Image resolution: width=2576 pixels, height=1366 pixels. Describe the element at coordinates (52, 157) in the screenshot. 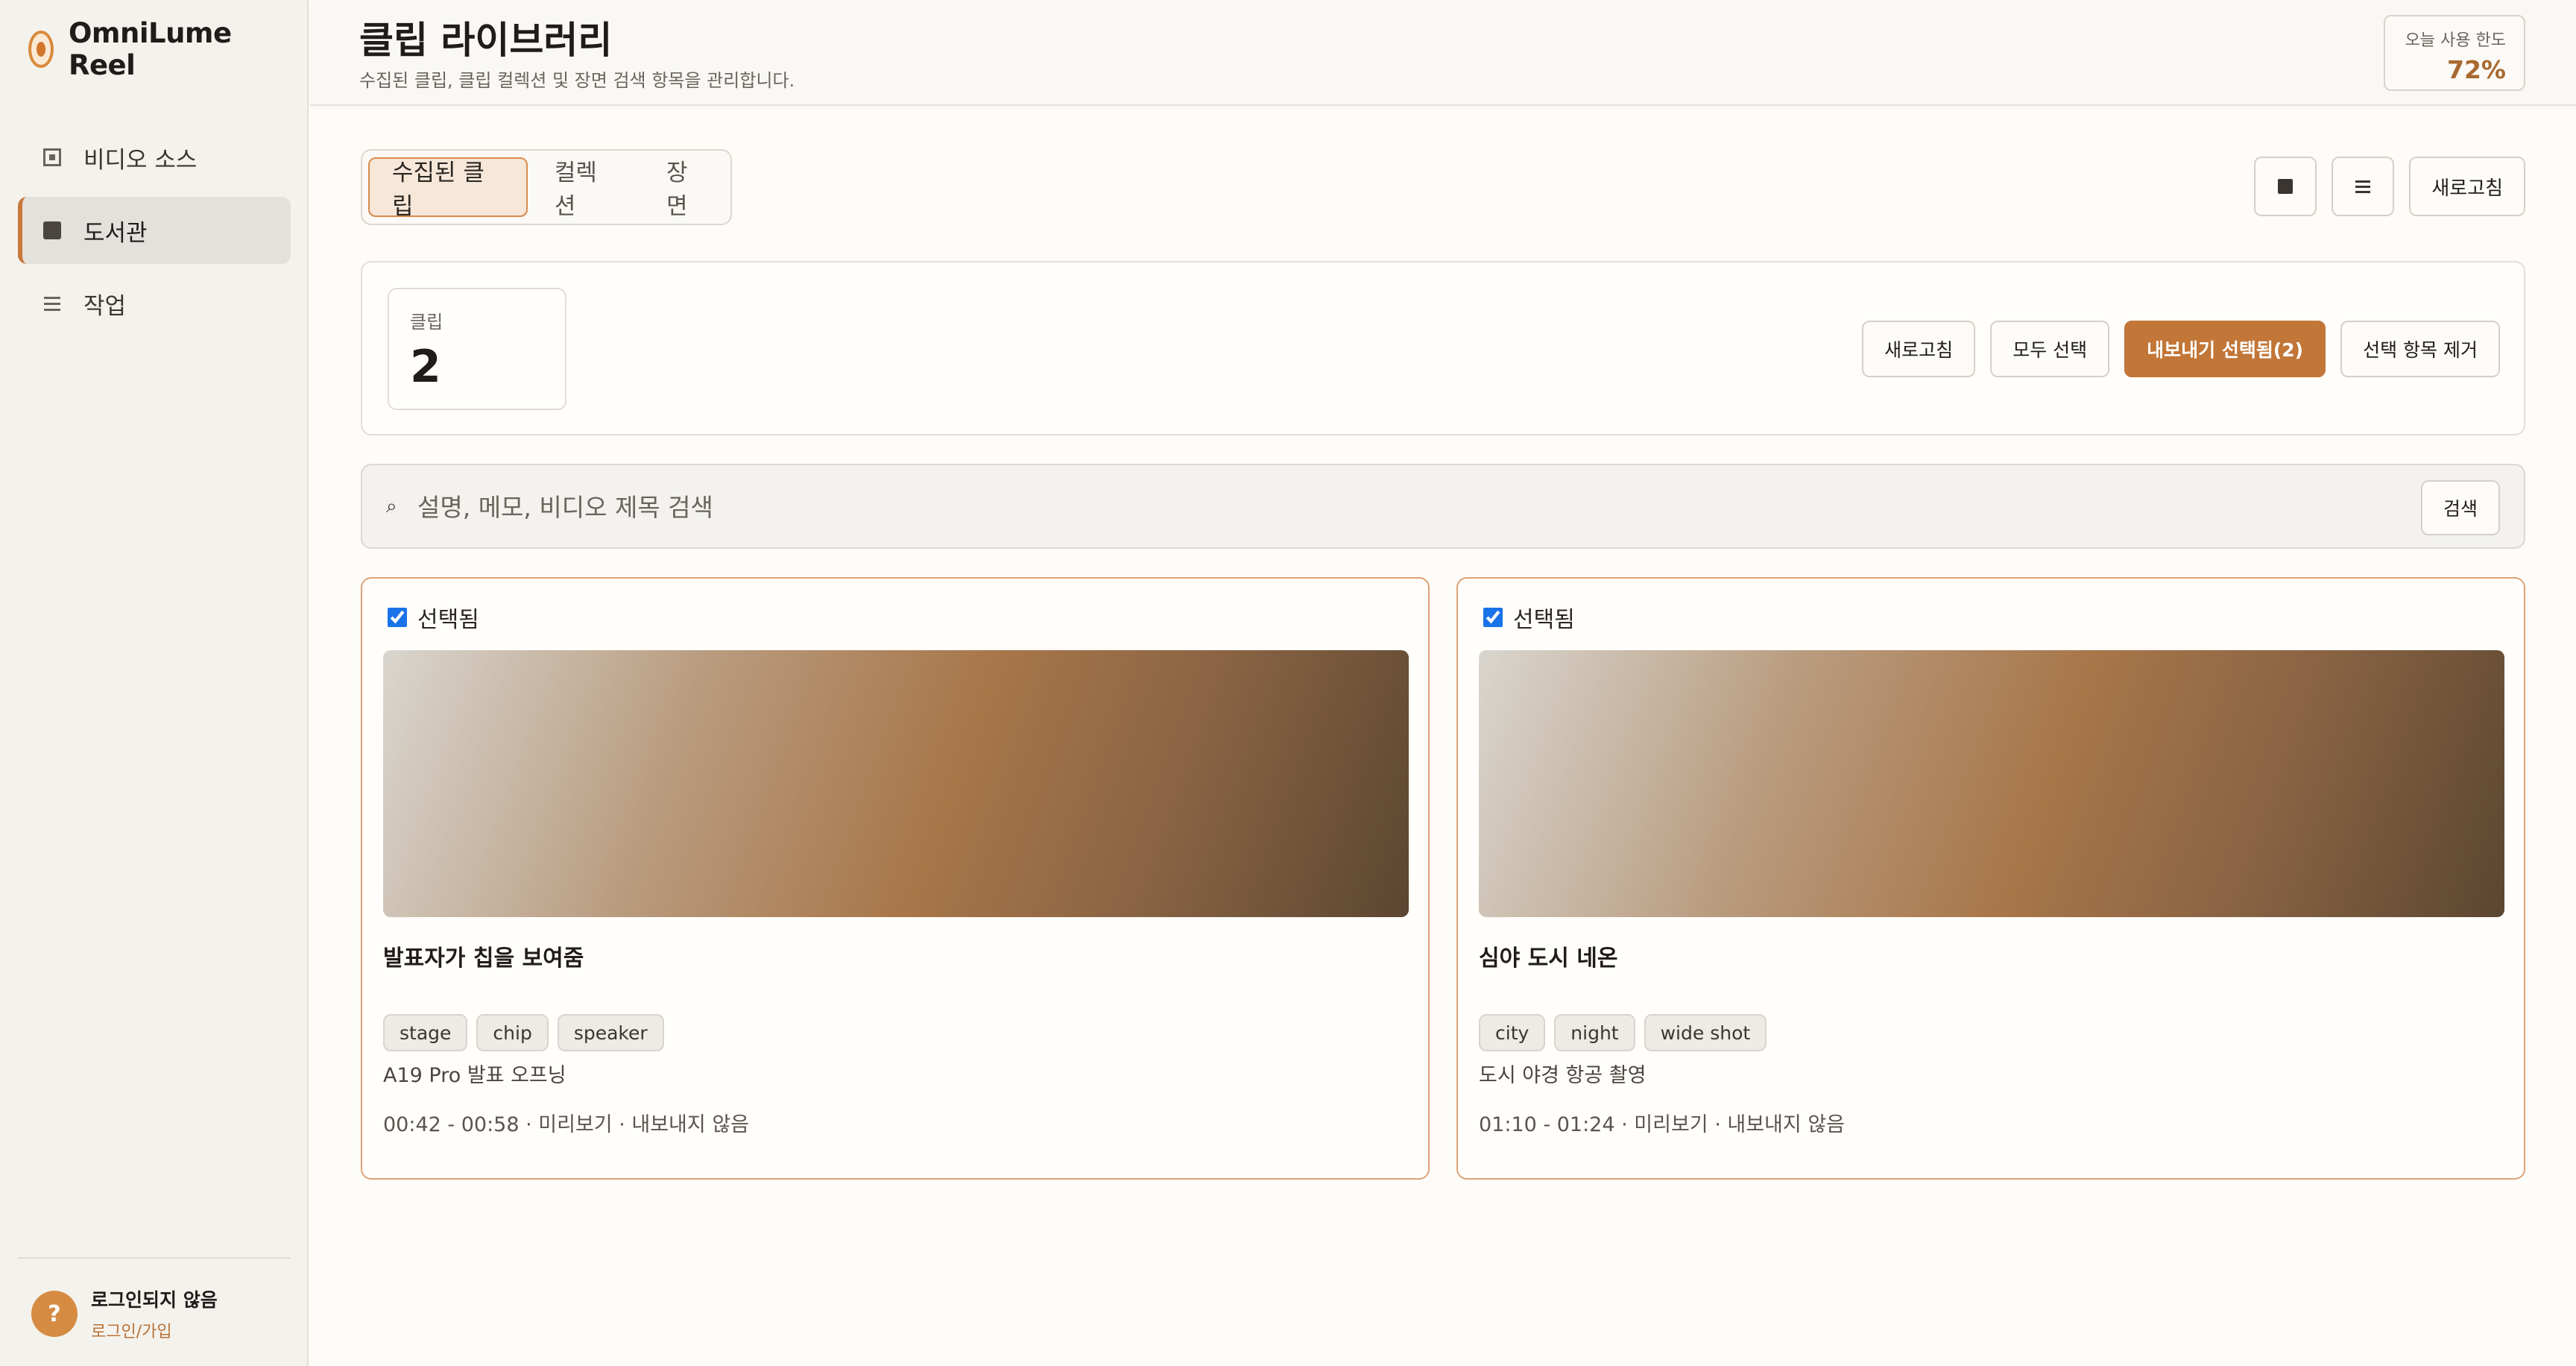

I see `video-source-icon` at that location.